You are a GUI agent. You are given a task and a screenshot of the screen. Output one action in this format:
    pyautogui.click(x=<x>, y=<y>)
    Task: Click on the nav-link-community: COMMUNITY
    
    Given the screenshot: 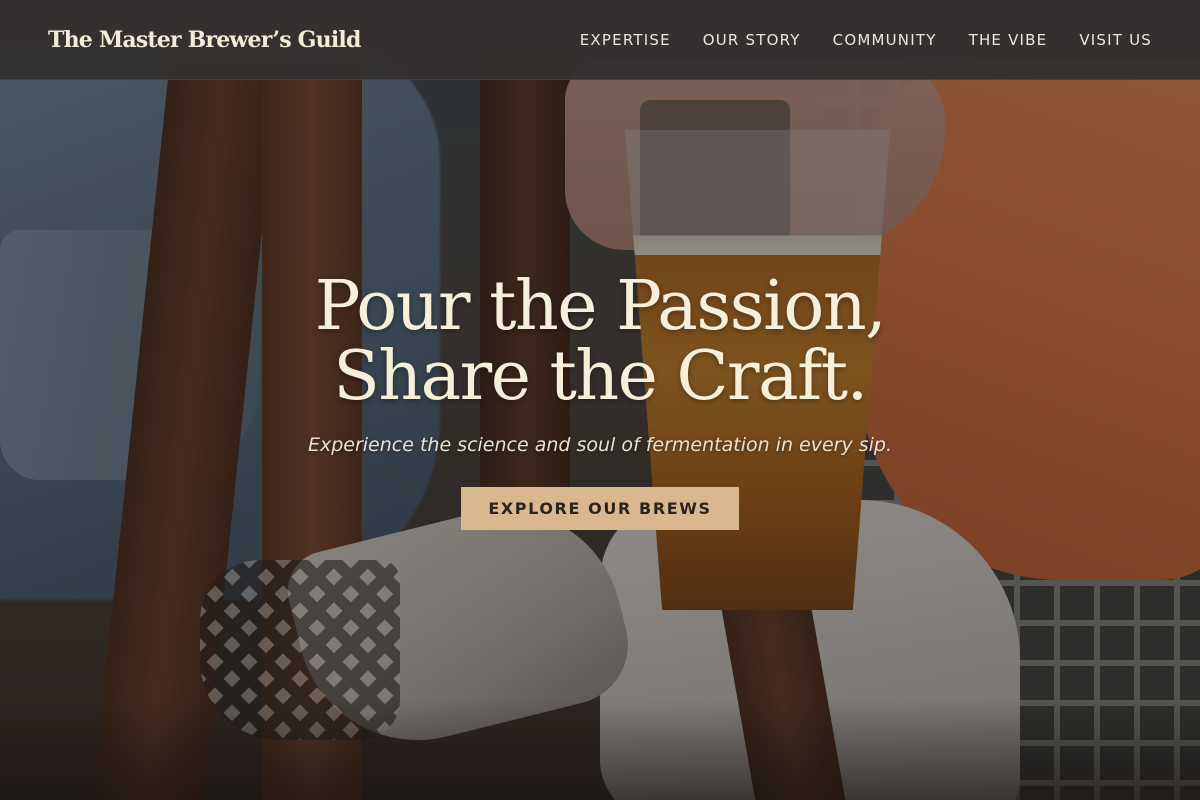 What is the action you would take?
    pyautogui.click(x=885, y=40)
    